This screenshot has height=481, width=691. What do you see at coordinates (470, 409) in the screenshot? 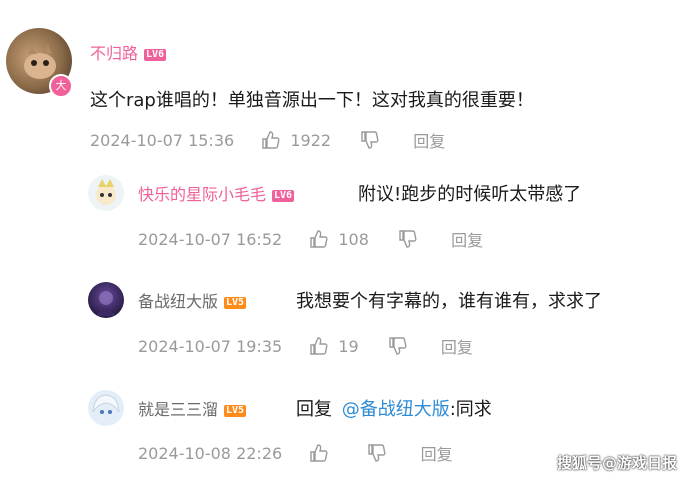
I see `reply-suffix: :同求` at bounding box center [470, 409].